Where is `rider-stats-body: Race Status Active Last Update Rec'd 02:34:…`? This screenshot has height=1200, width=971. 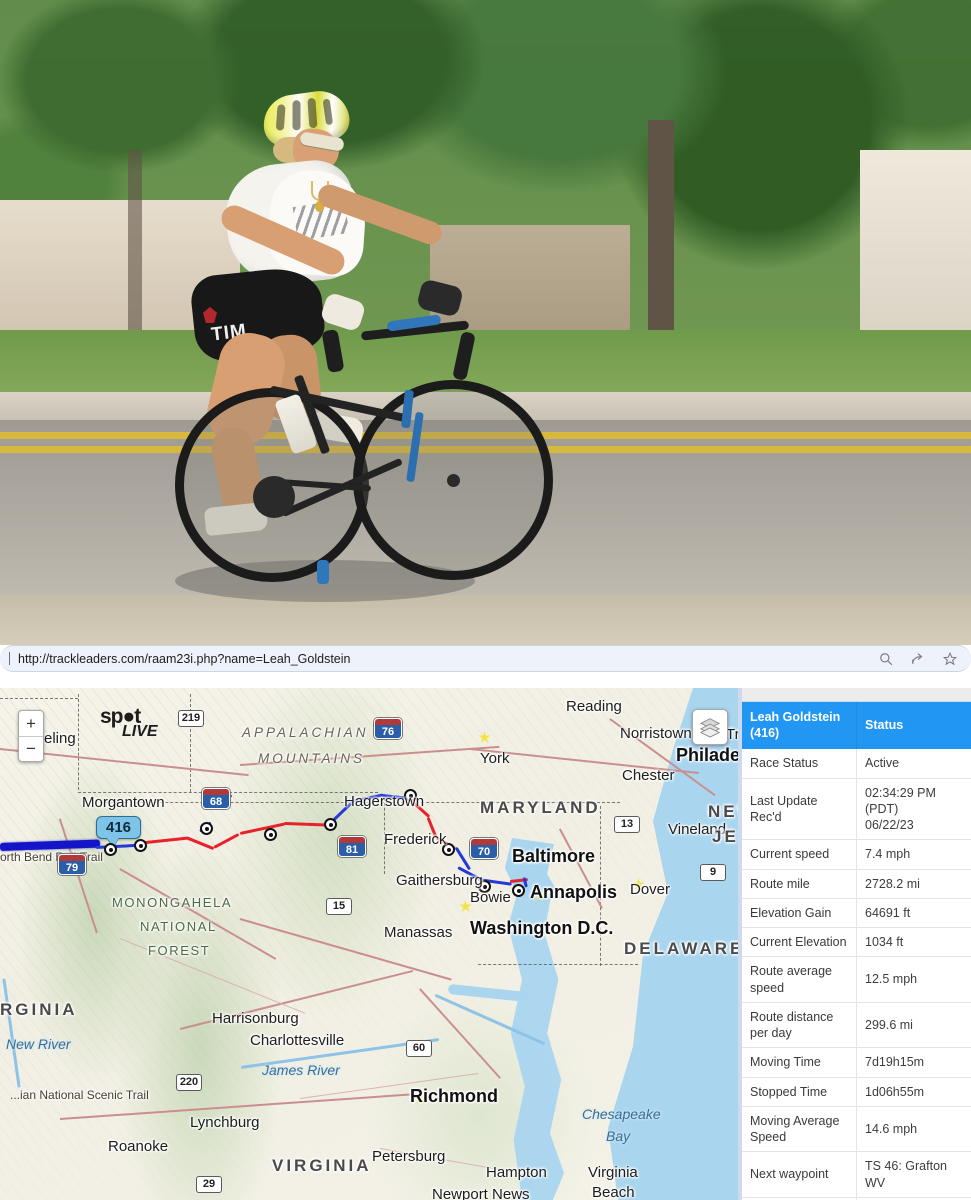
rider-stats-body: Race Status Active Last Update Rec'd 02:34:… is located at coordinates (856, 974).